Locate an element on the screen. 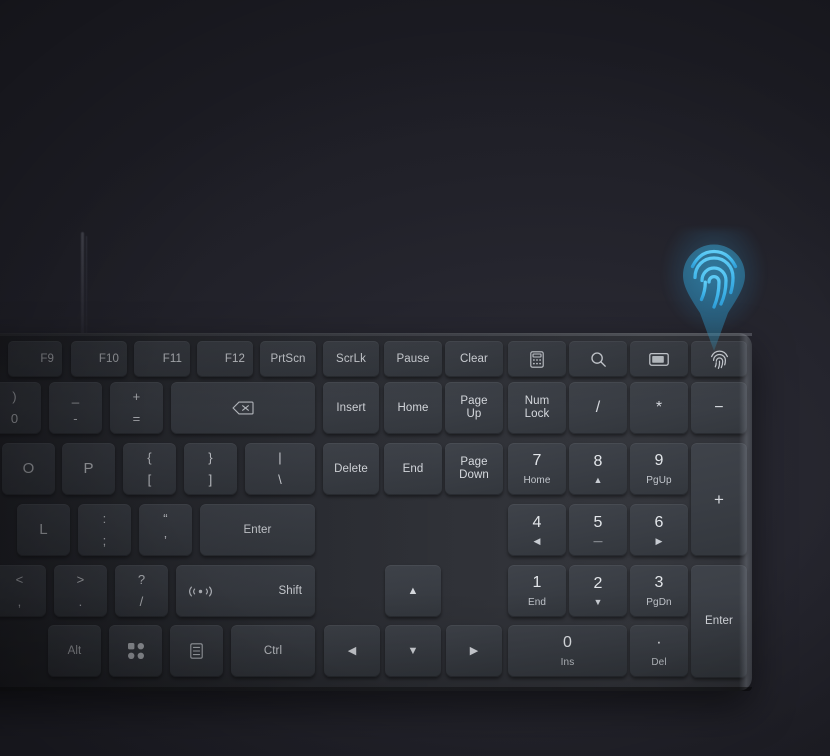  key-quote-shifted: “ is located at coordinates (165, 518).